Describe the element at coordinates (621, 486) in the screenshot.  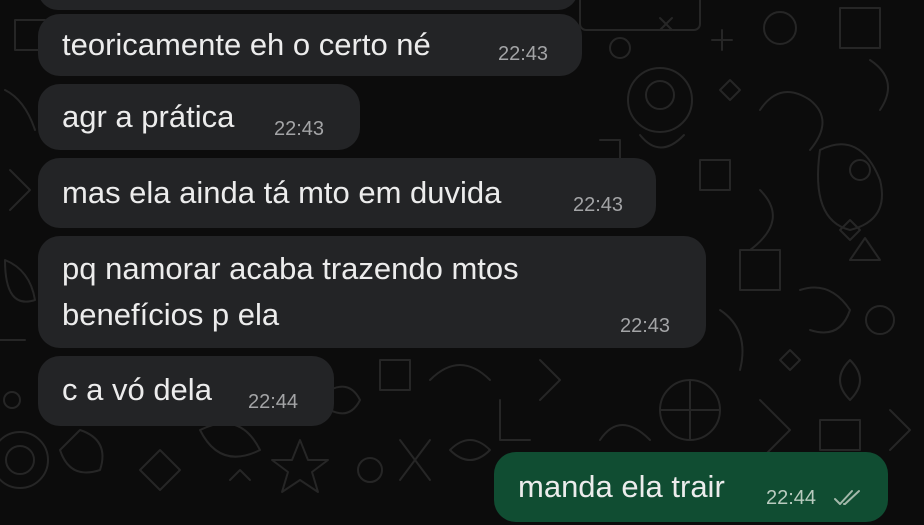
I see `message-text: manda ela trair` at that location.